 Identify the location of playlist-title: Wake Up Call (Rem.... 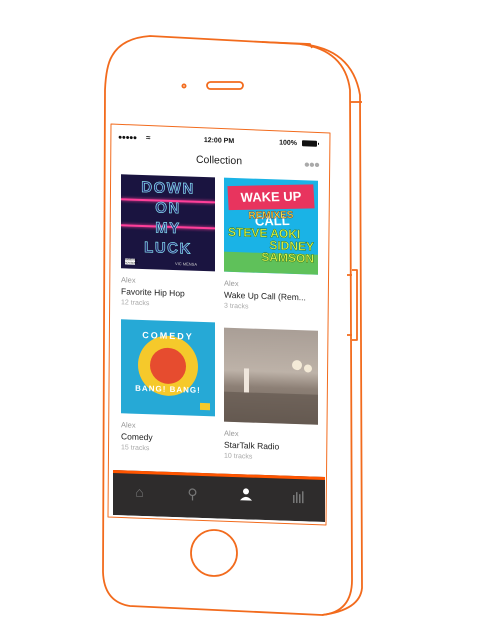
(271, 296).